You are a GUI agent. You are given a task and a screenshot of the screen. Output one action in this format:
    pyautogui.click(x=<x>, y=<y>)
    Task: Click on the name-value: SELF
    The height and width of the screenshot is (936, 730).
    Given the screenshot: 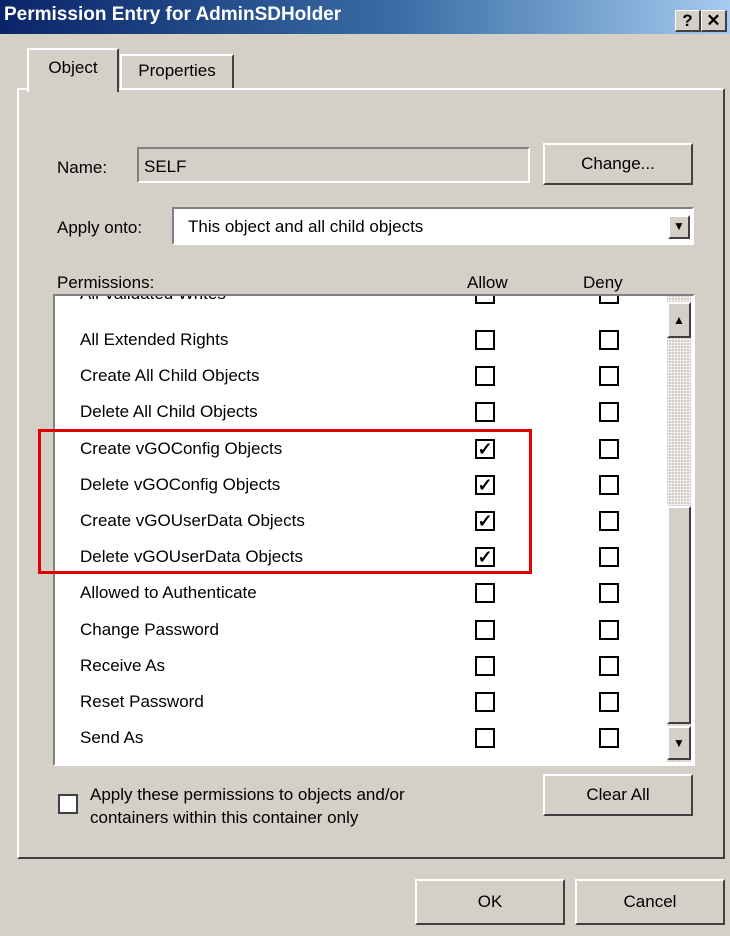 What is the action you would take?
    pyautogui.click(x=165, y=166)
    